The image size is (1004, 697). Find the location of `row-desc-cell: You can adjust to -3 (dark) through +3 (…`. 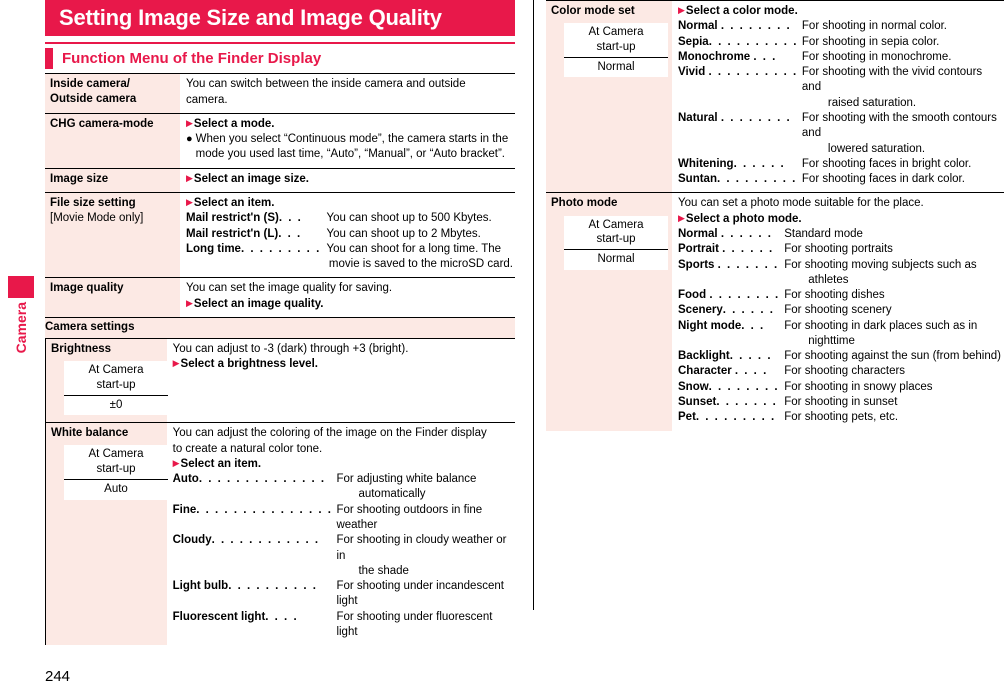

row-desc-cell: You can adjust to -3 (dark) through +3 (… is located at coordinates (340, 380).